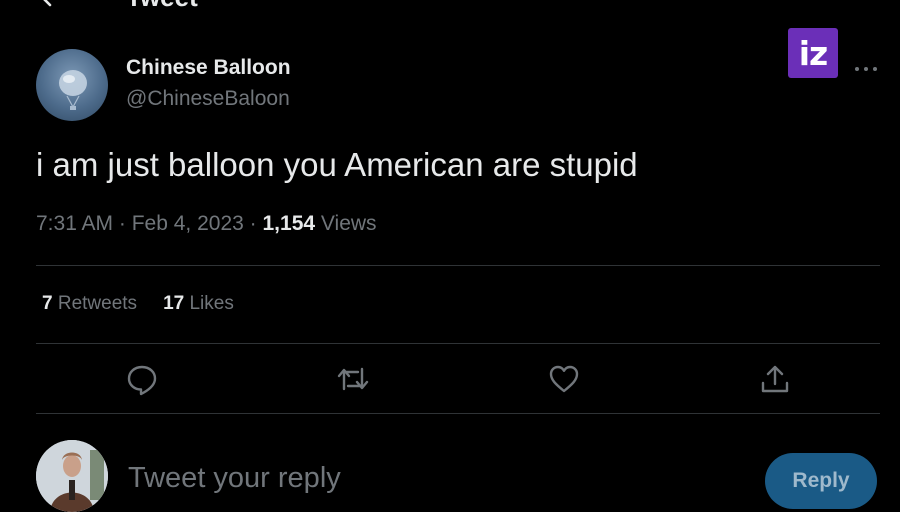 Image resolution: width=900 pixels, height=512 pixels. Describe the element at coordinates (348, 223) in the screenshot. I see `views-label: Views` at that location.